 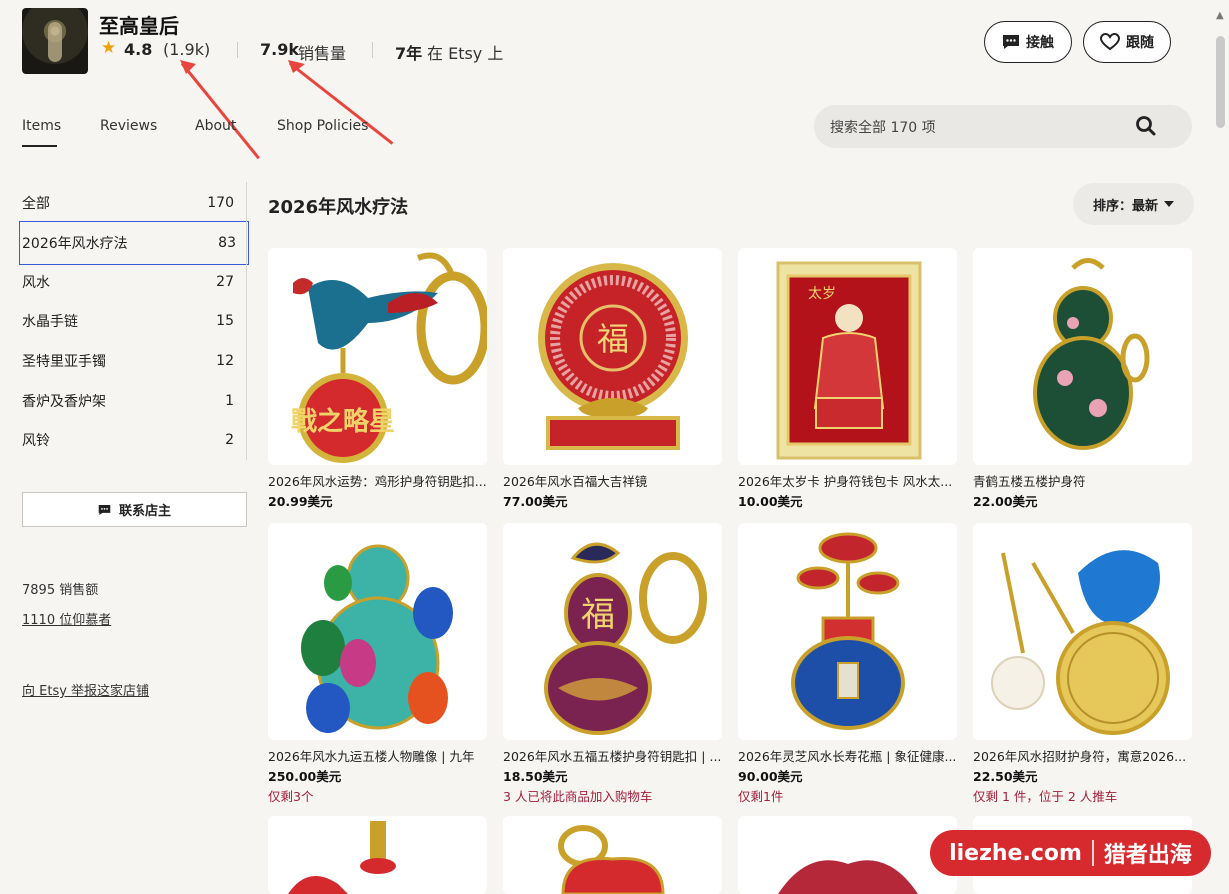 I want to click on stock-note: 仅剩3个, so click(x=291, y=796).